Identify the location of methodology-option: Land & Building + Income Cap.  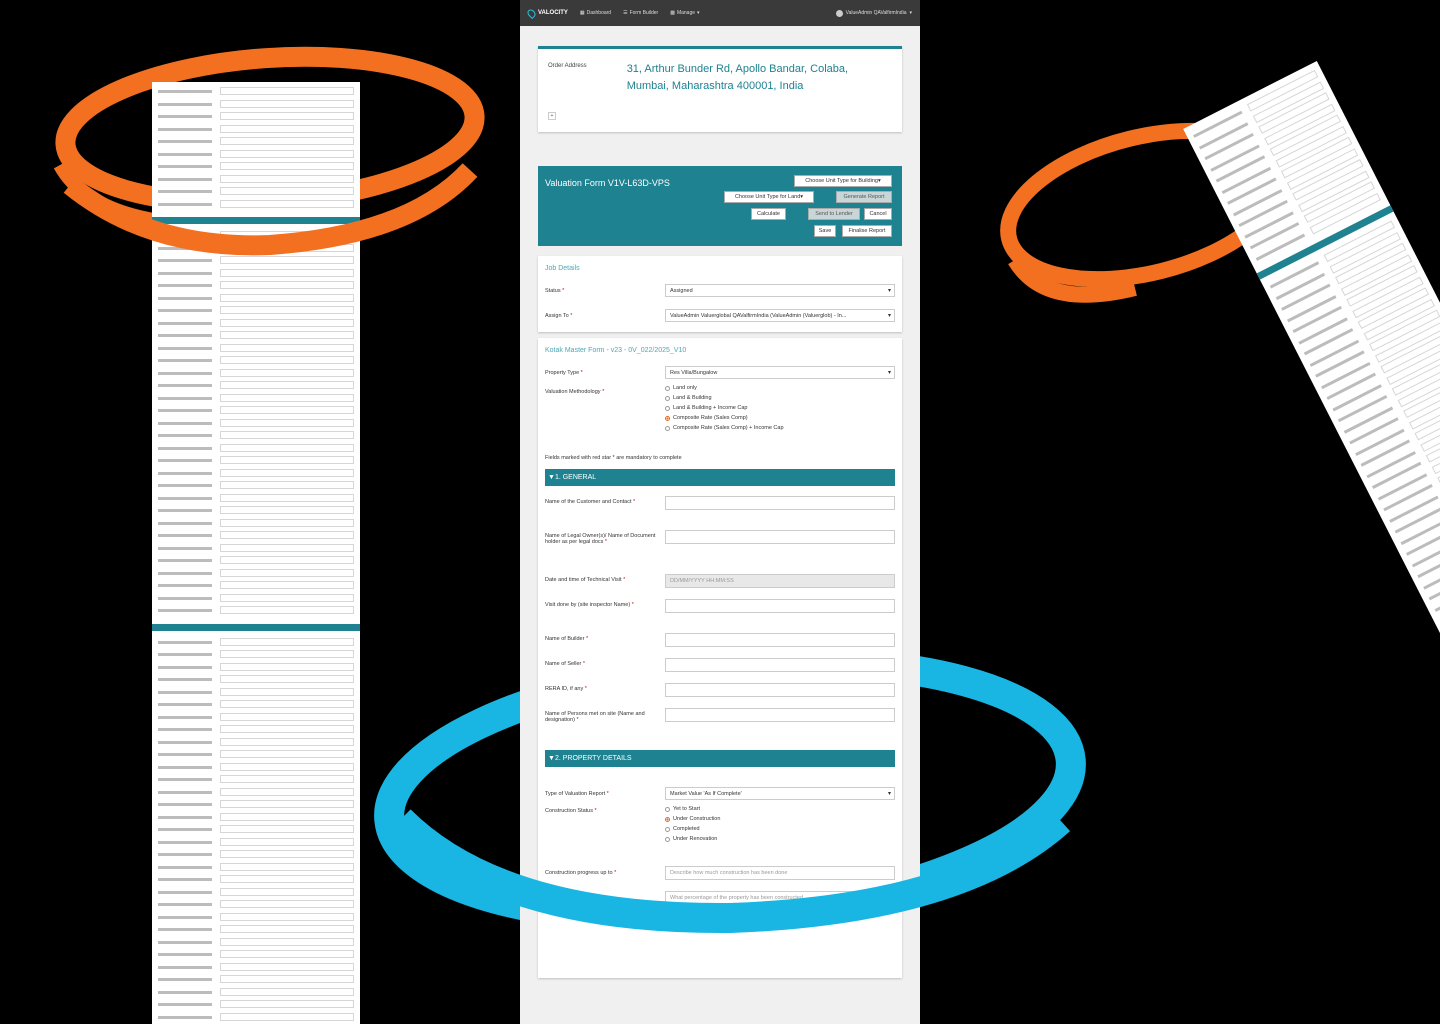
(724, 408).